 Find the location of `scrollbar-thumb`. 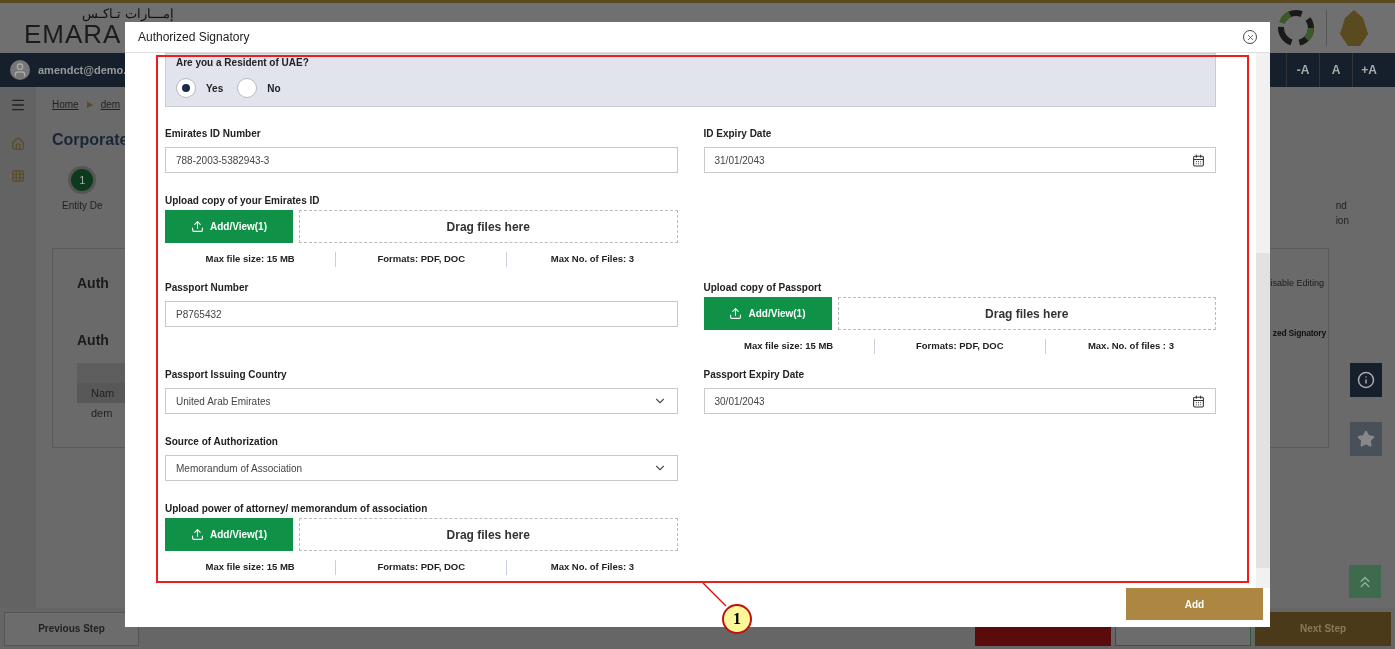

scrollbar-thumb is located at coordinates (1263, 411).